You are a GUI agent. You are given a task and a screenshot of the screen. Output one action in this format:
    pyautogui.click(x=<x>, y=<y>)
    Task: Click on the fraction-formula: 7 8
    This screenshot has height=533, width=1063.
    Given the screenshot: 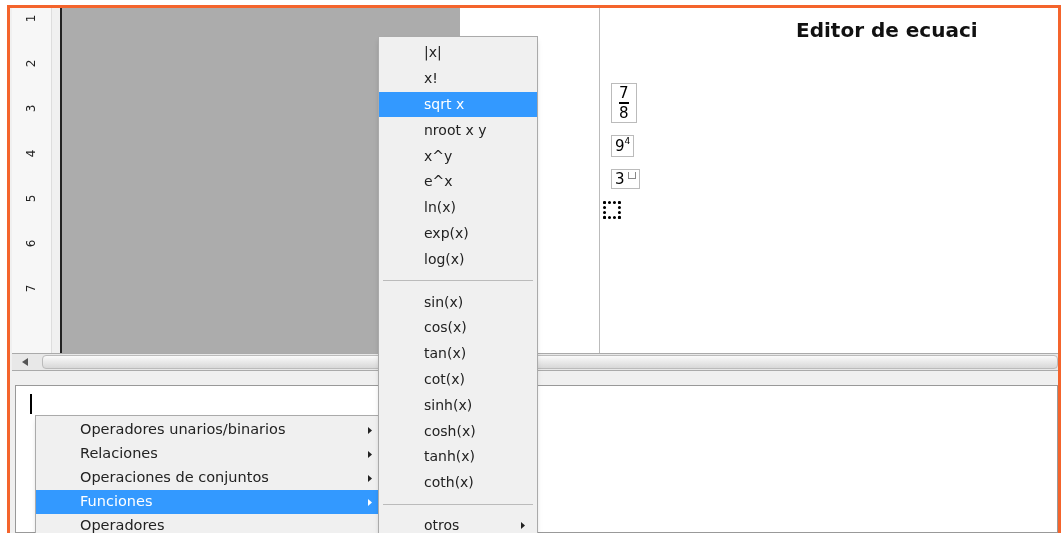 What is the action you would take?
    pyautogui.click(x=624, y=103)
    